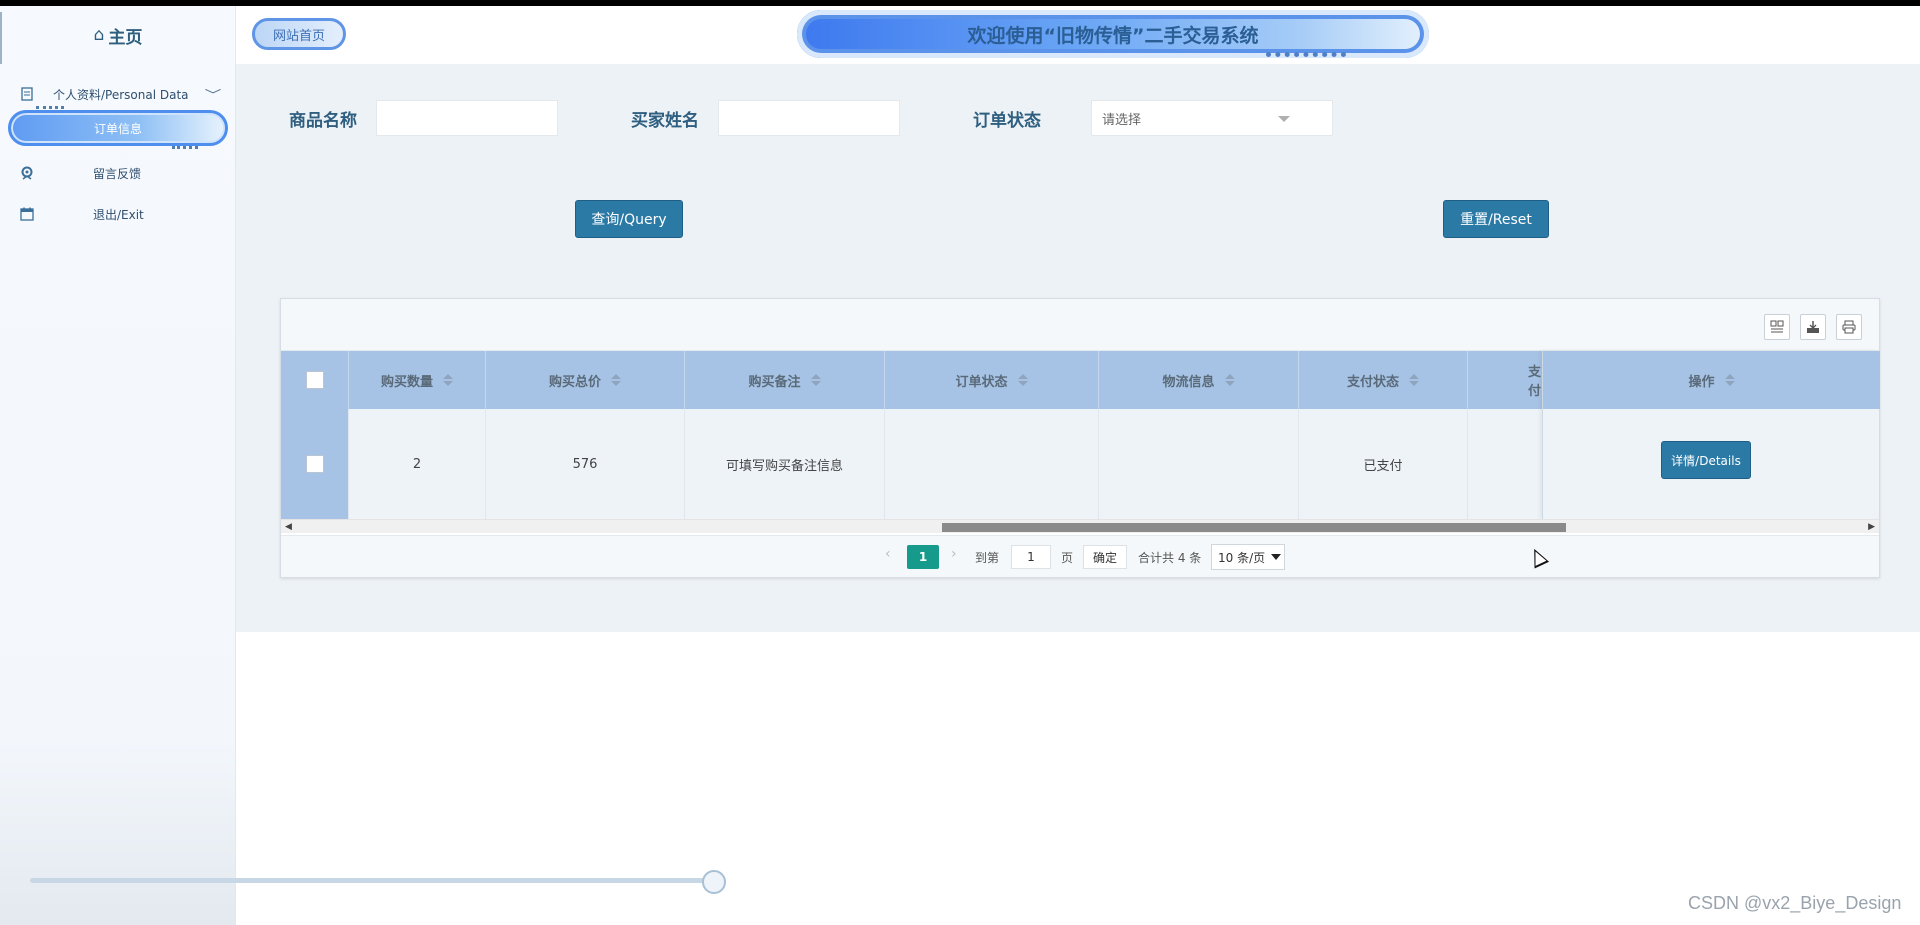  I want to click on calendar-icon, so click(27, 214).